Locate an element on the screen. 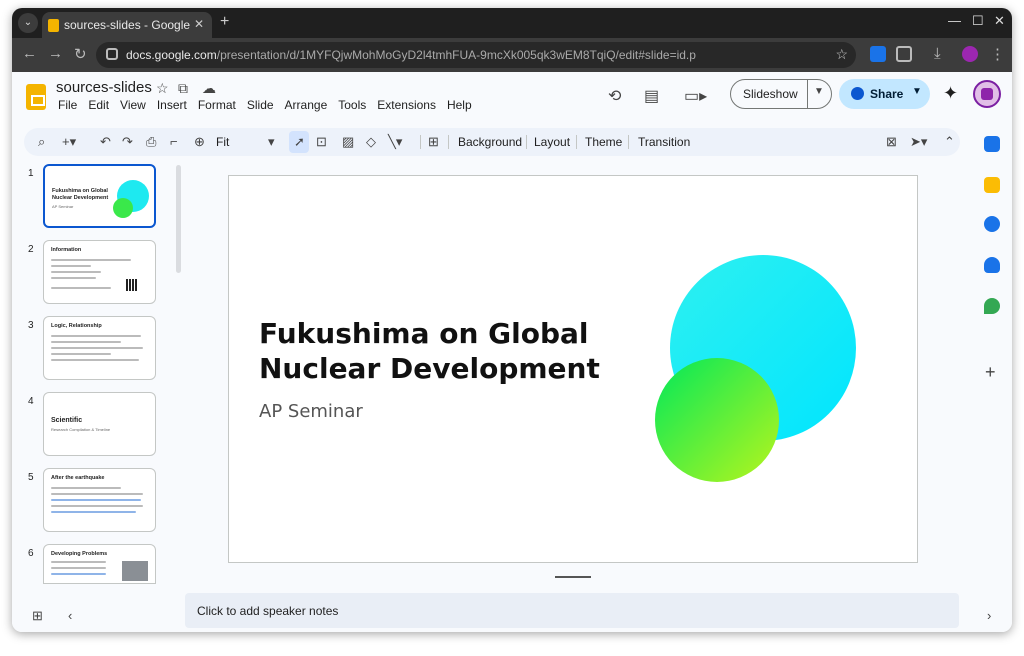  theme-button: Theme is located at coordinates (603, 142).